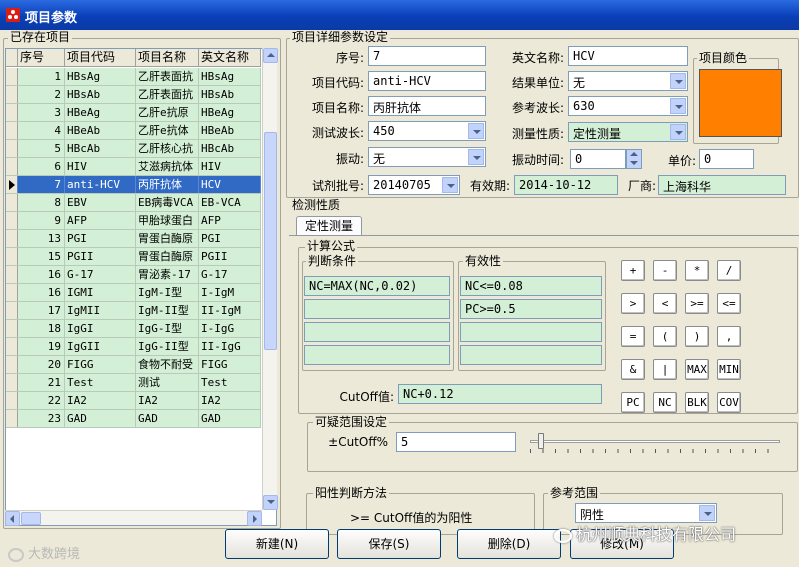  What do you see at coordinates (31, 518) in the screenshot?
I see `hscroll-thumb` at bounding box center [31, 518].